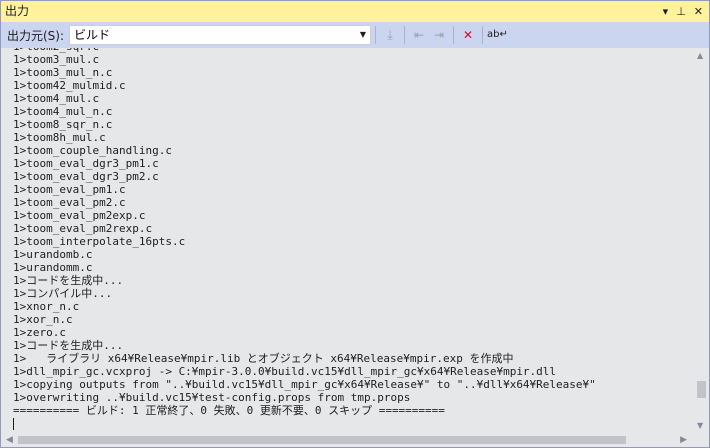 Image resolution: width=710 pixels, height=448 pixels. I want to click on output-source-label: 出力元(S):, so click(36, 35).